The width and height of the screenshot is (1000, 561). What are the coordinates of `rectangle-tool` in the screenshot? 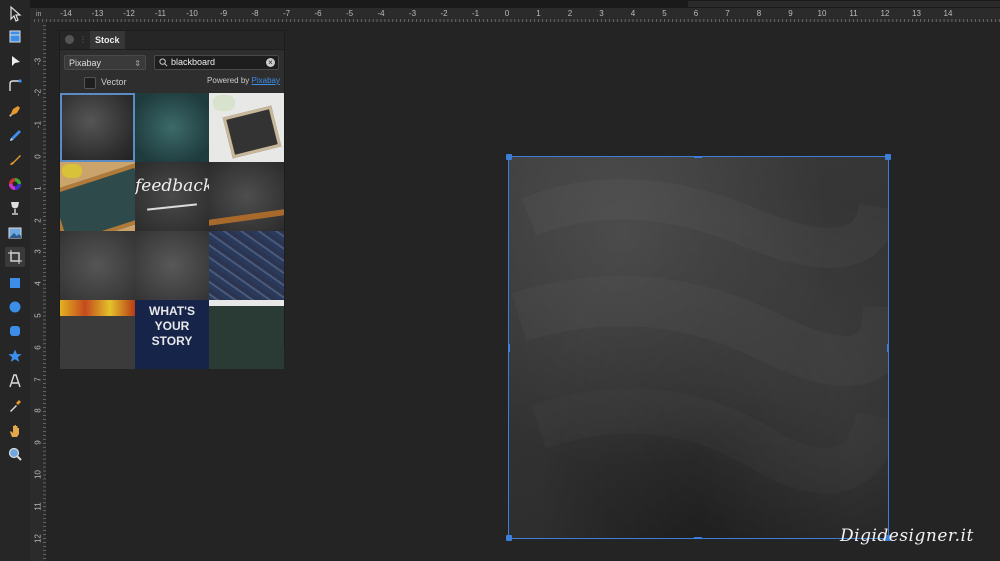 It's located at (15, 283).